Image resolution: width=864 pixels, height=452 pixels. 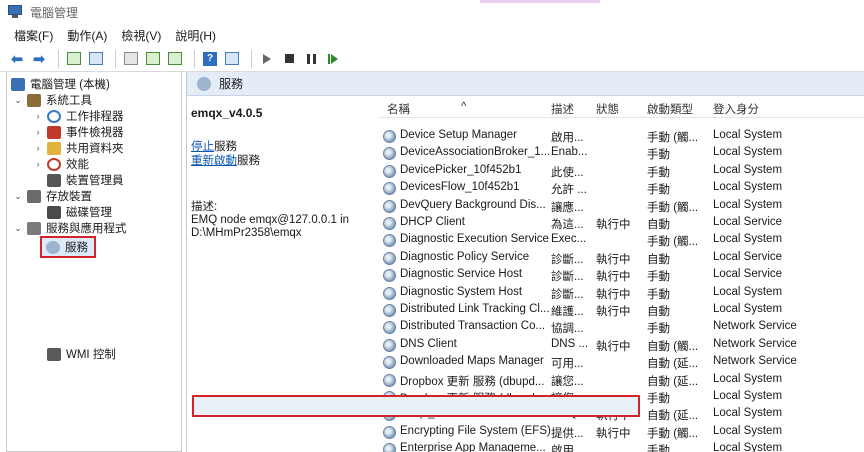 I want to click on cell-name: Diagnostic Policy Service, so click(x=465, y=256).